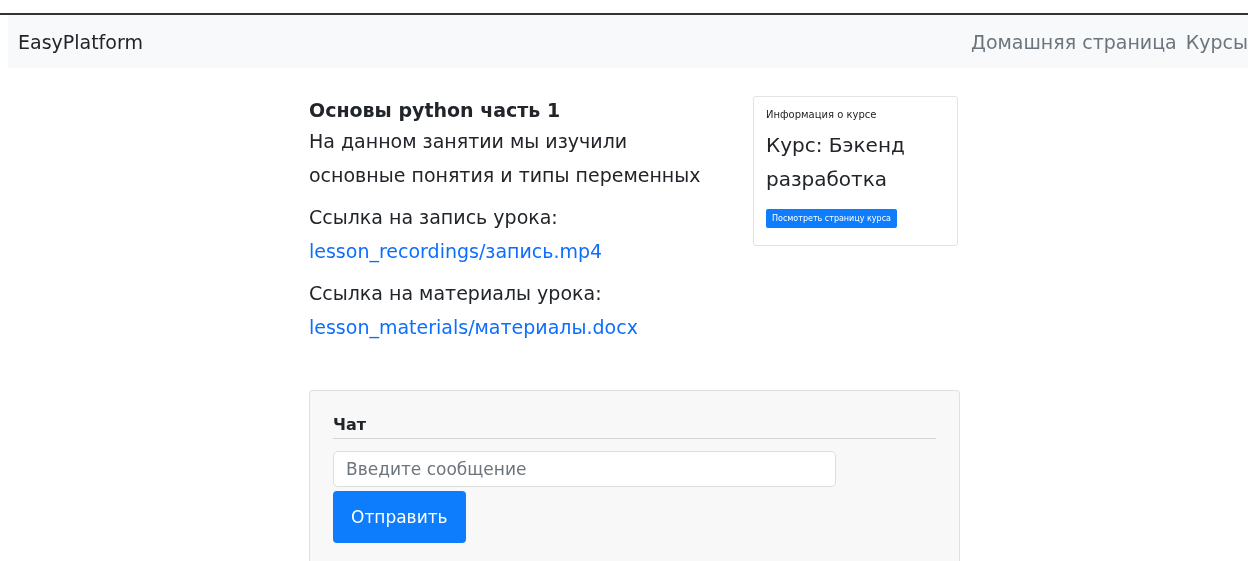 The height and width of the screenshot is (561, 1248). I want to click on nav-link: Курсы, so click(1216, 41).